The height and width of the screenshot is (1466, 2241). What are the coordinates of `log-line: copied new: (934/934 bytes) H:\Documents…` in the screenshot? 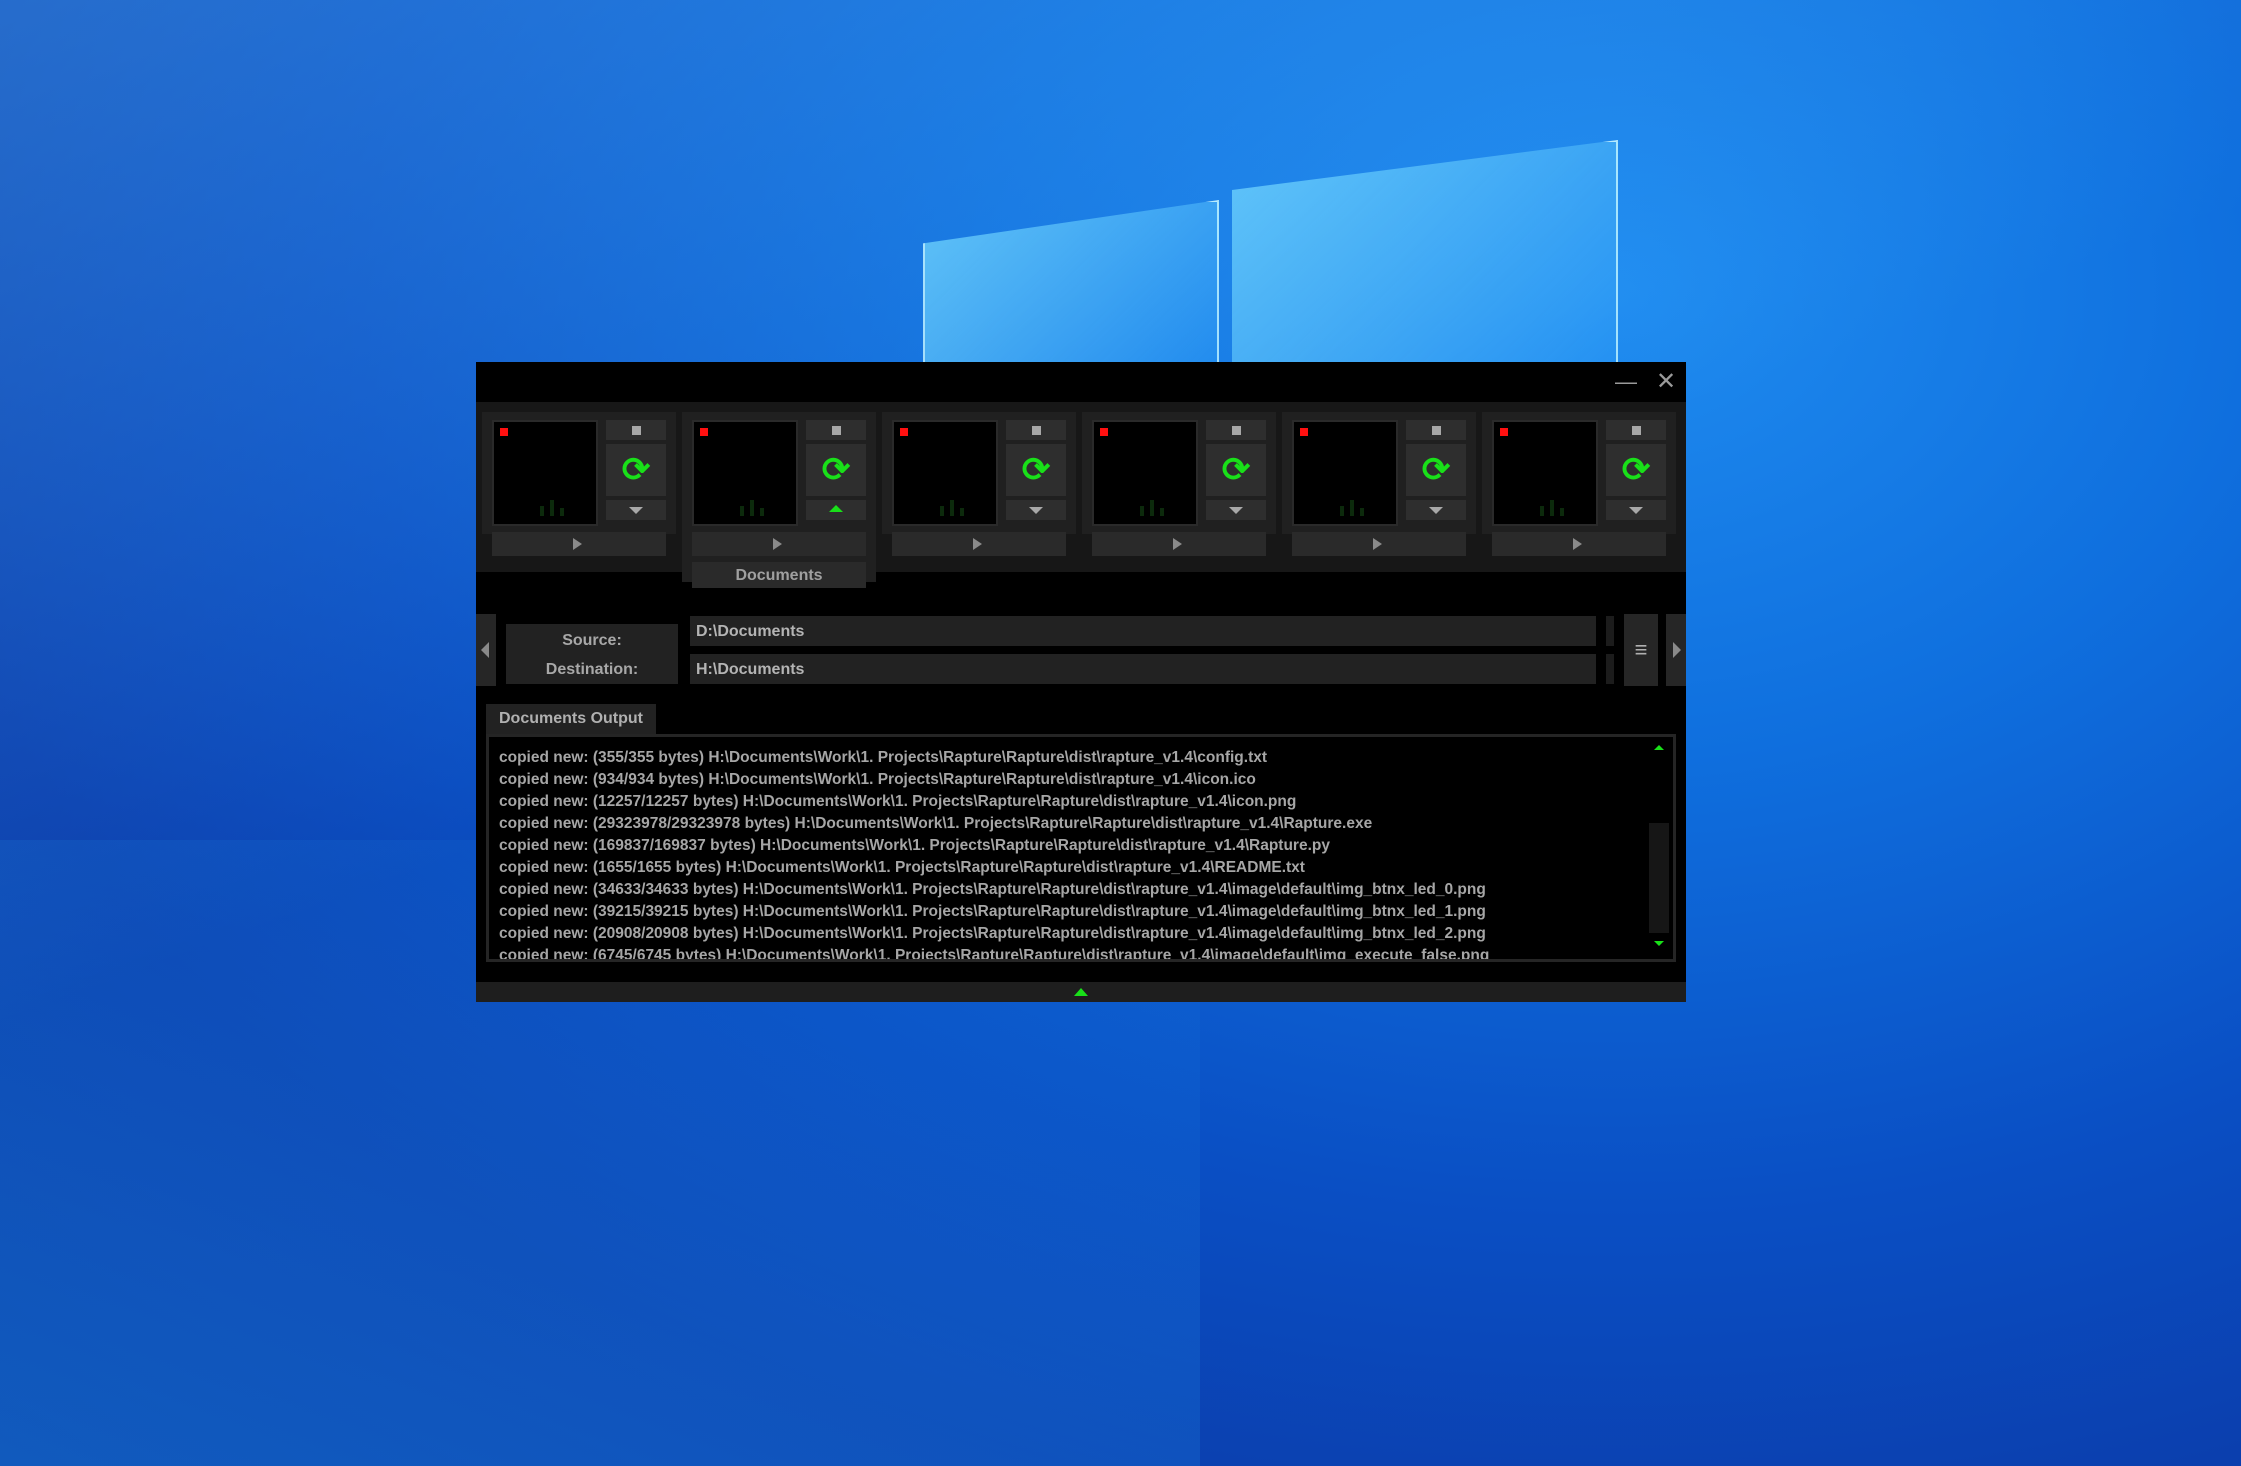 It's located at (877, 779).